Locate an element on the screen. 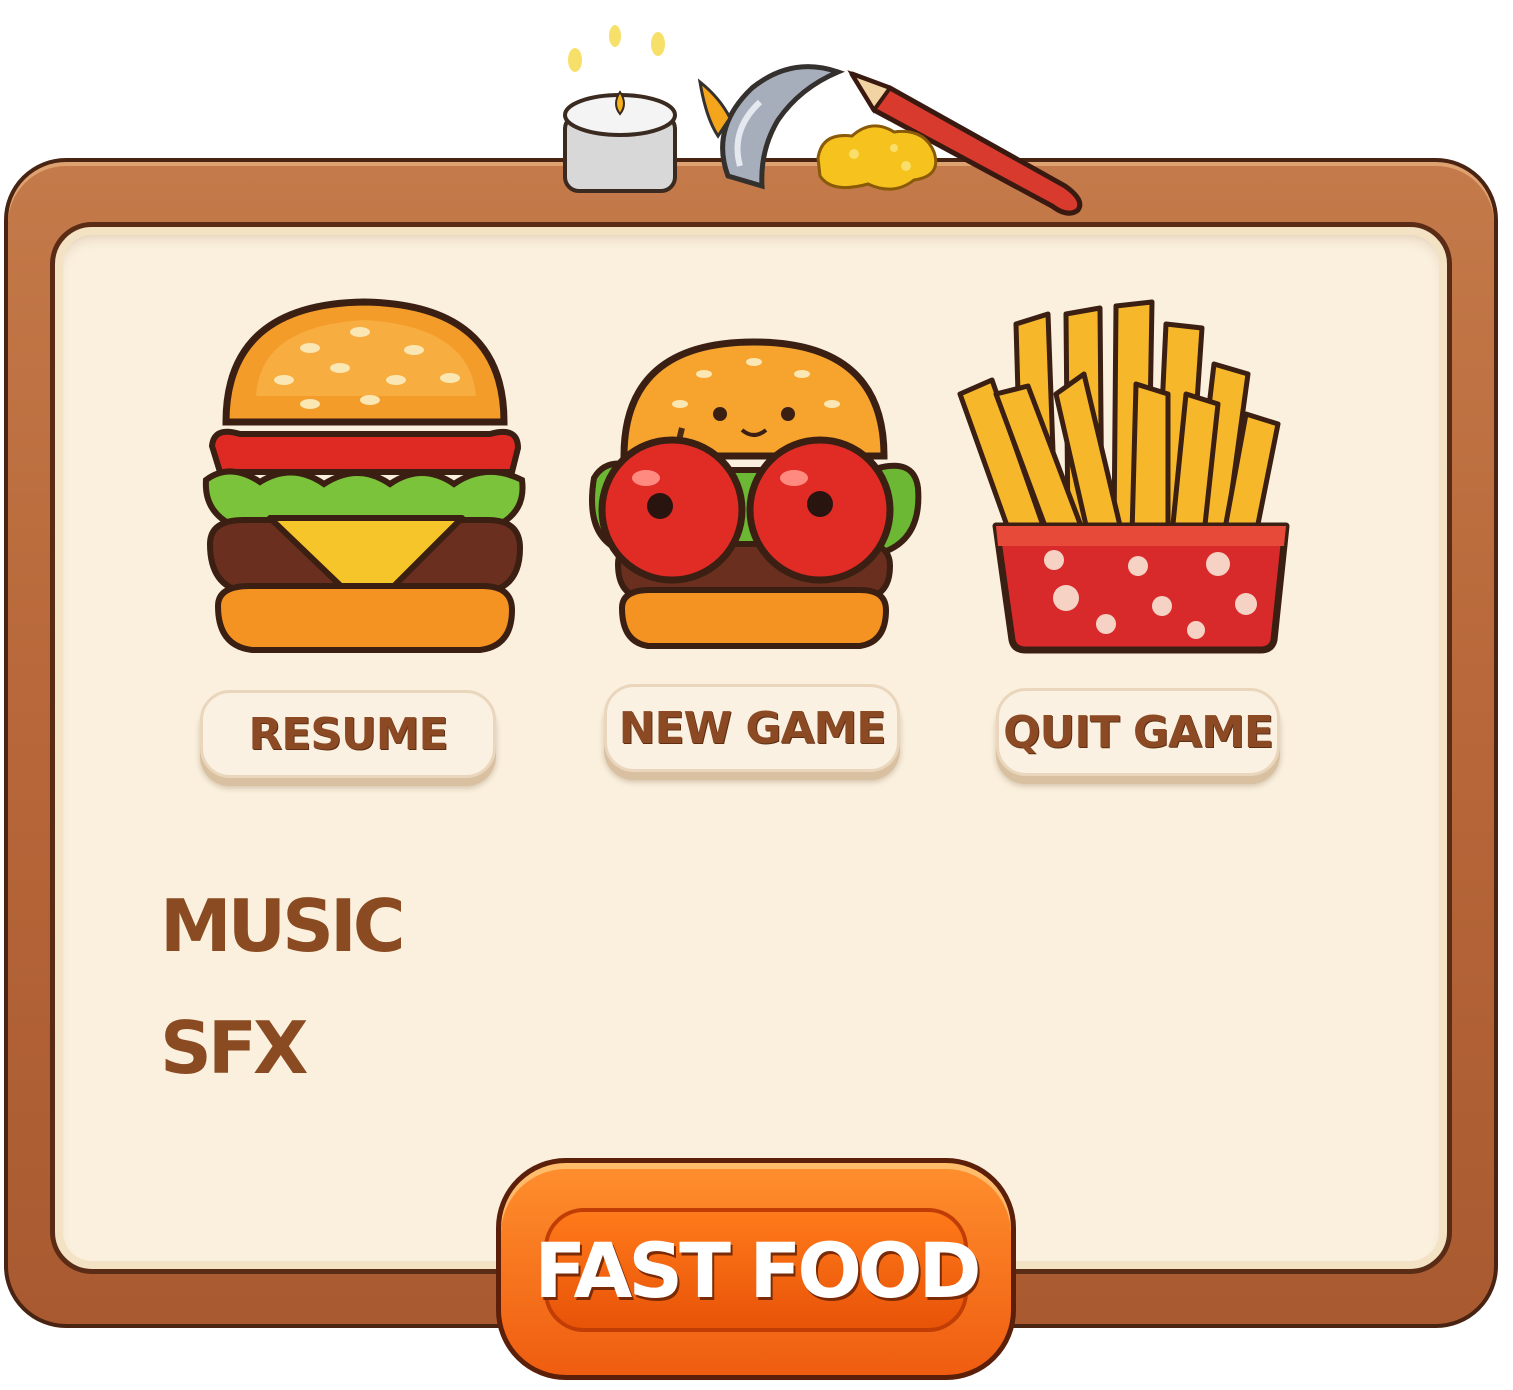  sfx-label: SFX is located at coordinates (234, 1048).